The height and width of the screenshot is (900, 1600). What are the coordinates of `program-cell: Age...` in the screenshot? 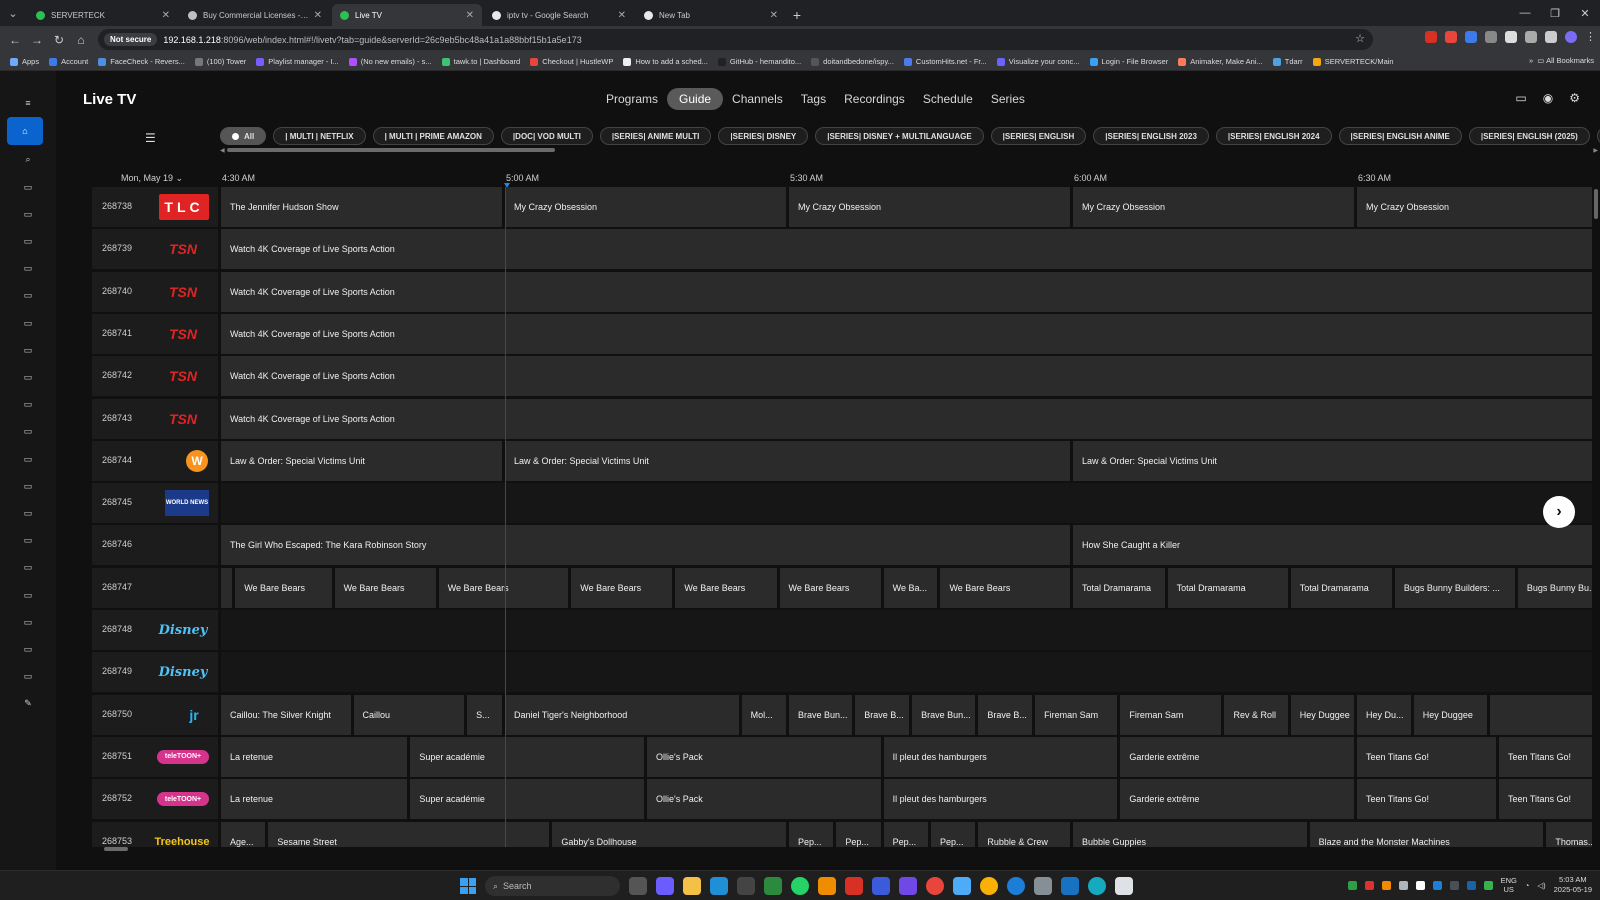 It's located at (243, 834).